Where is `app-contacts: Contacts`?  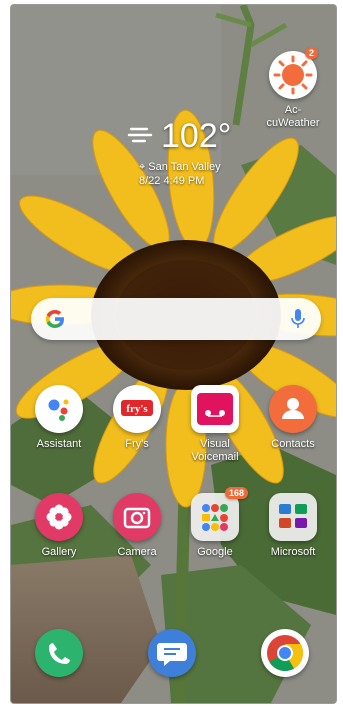
app-contacts: Contacts is located at coordinates (293, 418).